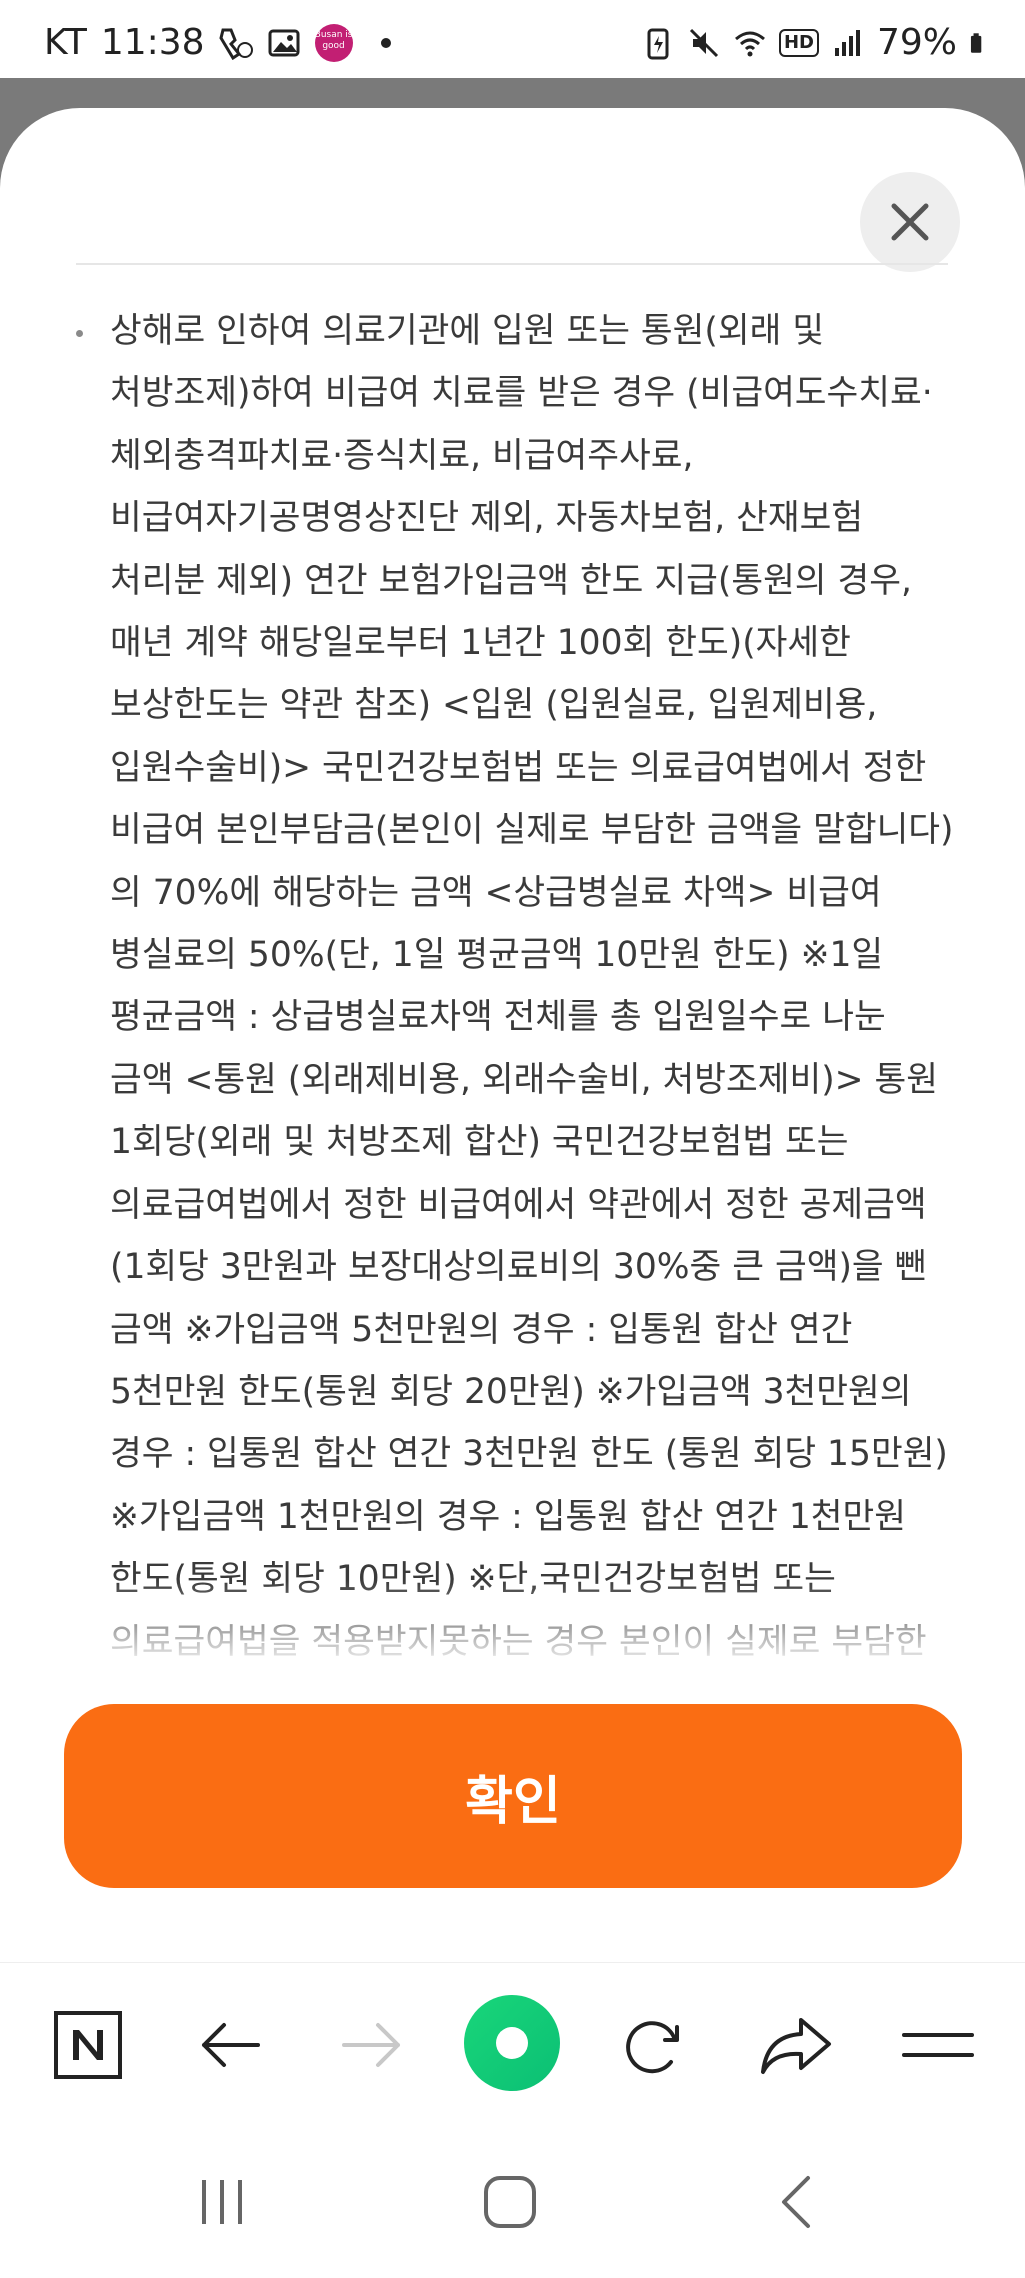 Image resolution: width=1025 pixels, height=2278 pixels. I want to click on close-button, so click(910, 222).